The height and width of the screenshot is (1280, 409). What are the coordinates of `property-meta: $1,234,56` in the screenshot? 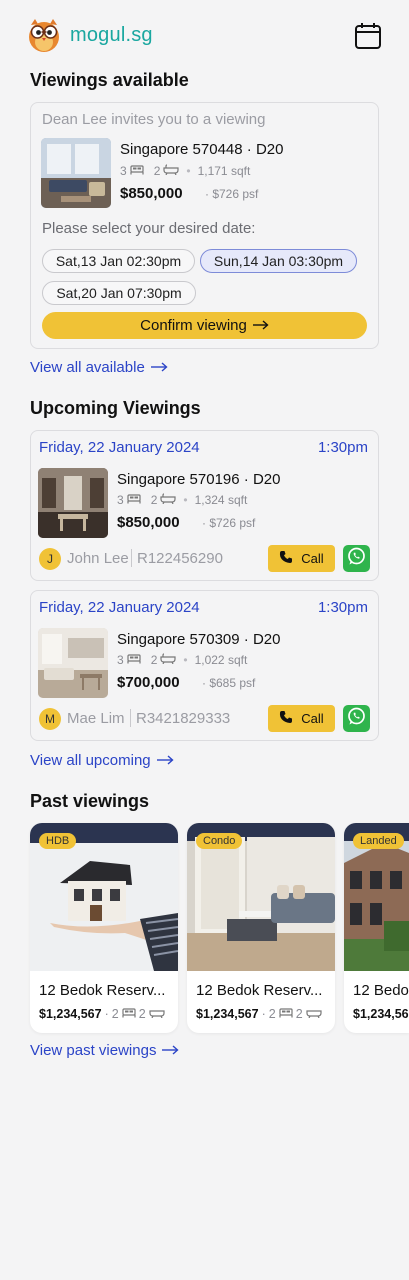 It's located at (381, 1014).